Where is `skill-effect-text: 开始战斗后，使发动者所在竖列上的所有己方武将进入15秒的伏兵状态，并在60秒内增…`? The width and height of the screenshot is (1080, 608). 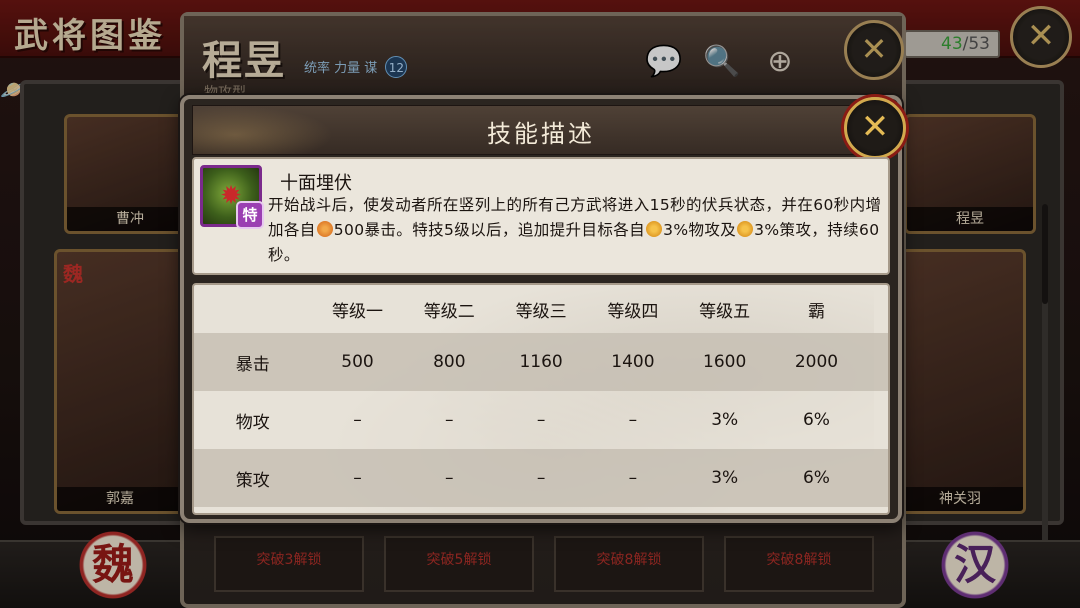
skill-effect-text: 开始战斗后，使发动者所在竖列上的所有己方武将进入15秒的伏兵状态，并在60秒内增… is located at coordinates (577, 230).